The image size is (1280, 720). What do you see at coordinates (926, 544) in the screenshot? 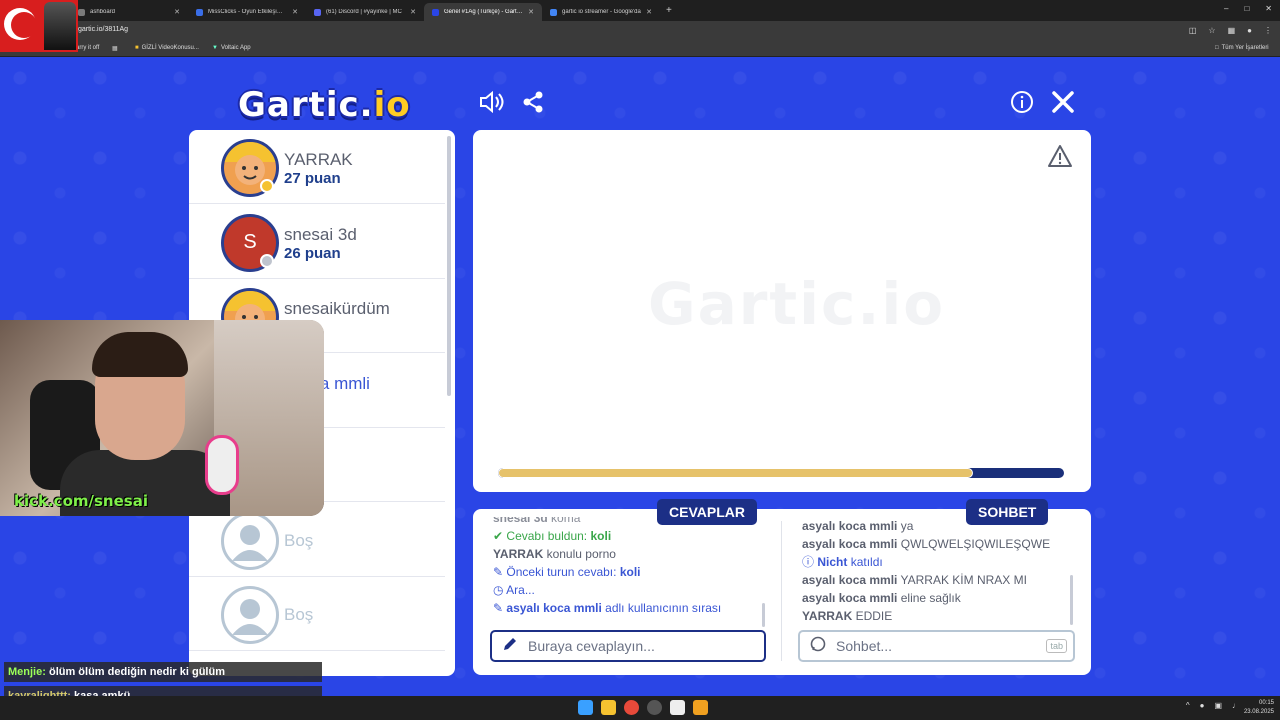
I see `log-line: asyalı koca mmli QWLQWELŞIQWILEŞQWE` at bounding box center [926, 544].